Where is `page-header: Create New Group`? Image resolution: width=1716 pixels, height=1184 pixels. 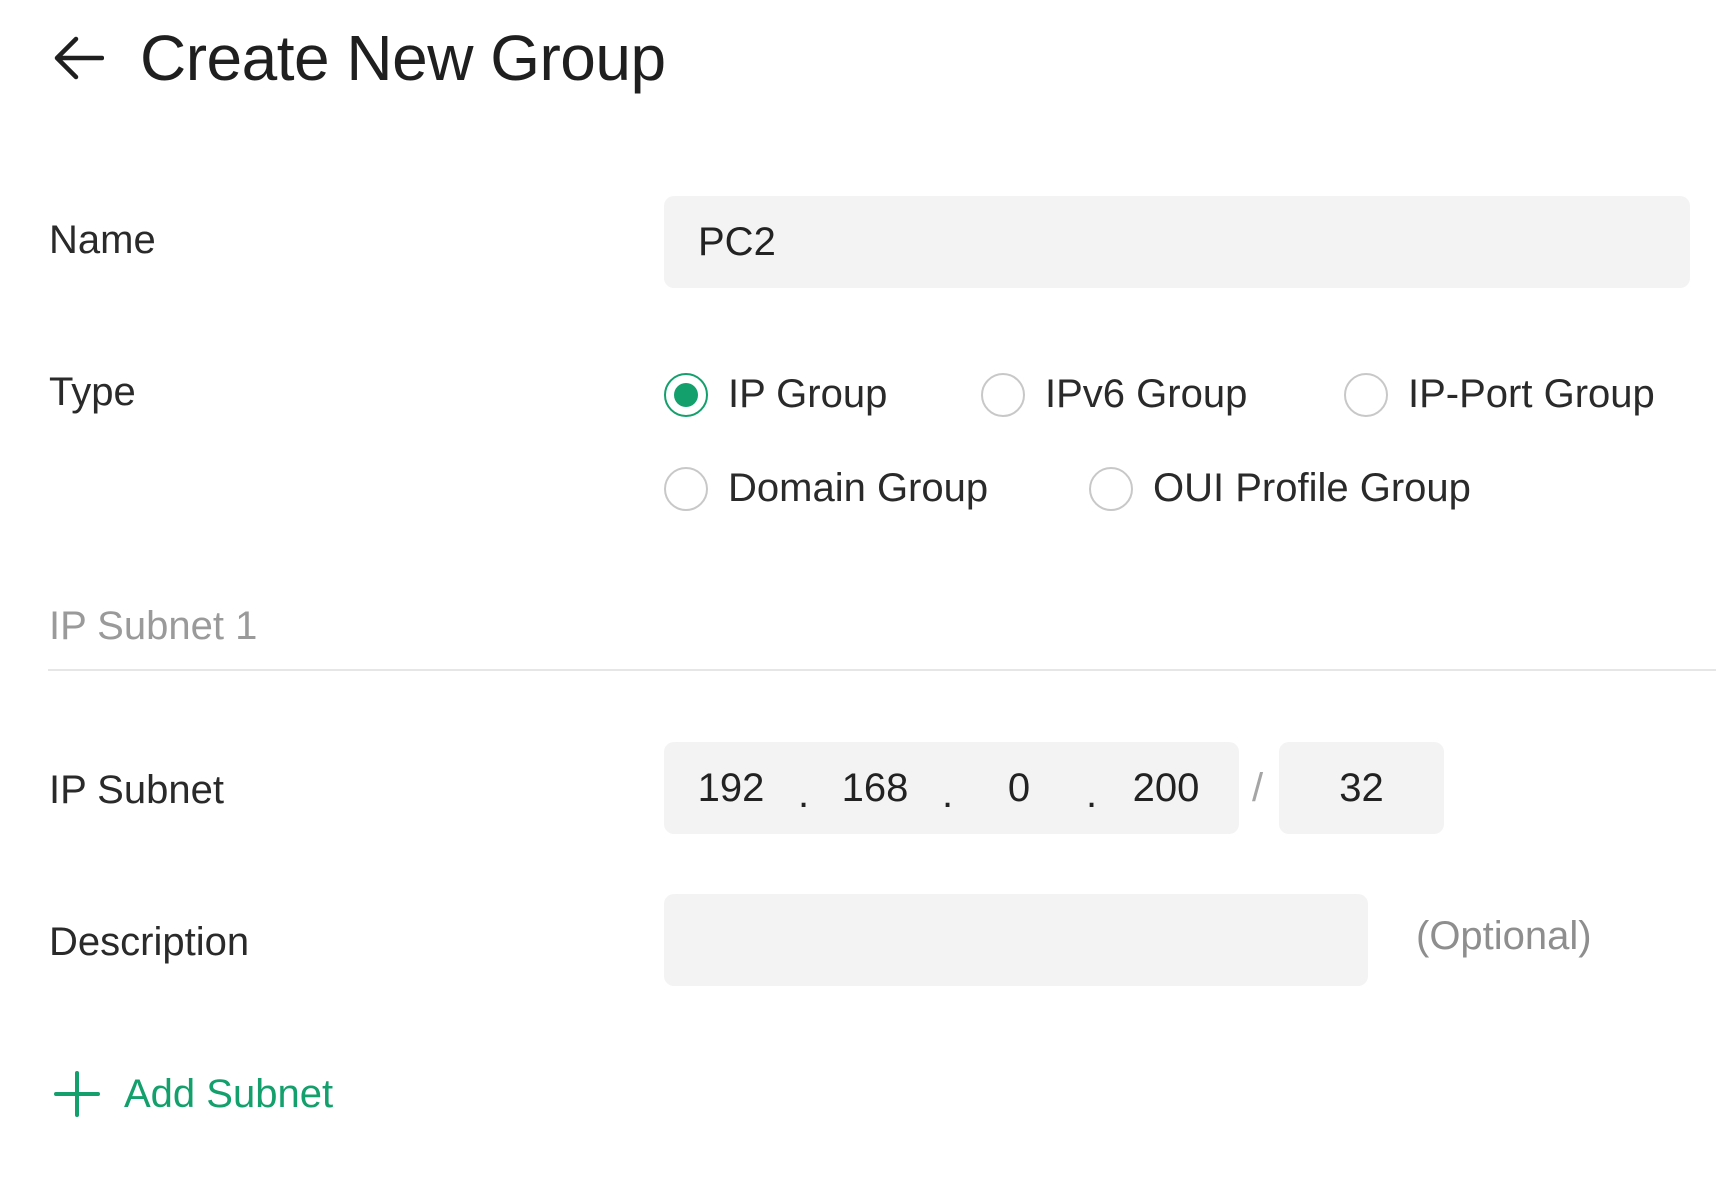
page-header: Create New Group is located at coordinates (359, 58).